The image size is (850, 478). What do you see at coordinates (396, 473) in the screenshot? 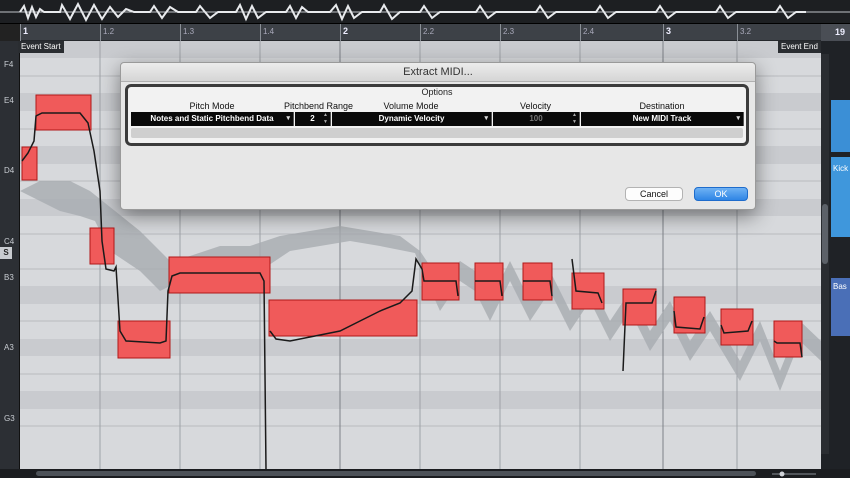
I see `horizontal-scroll-thumb` at bounding box center [396, 473].